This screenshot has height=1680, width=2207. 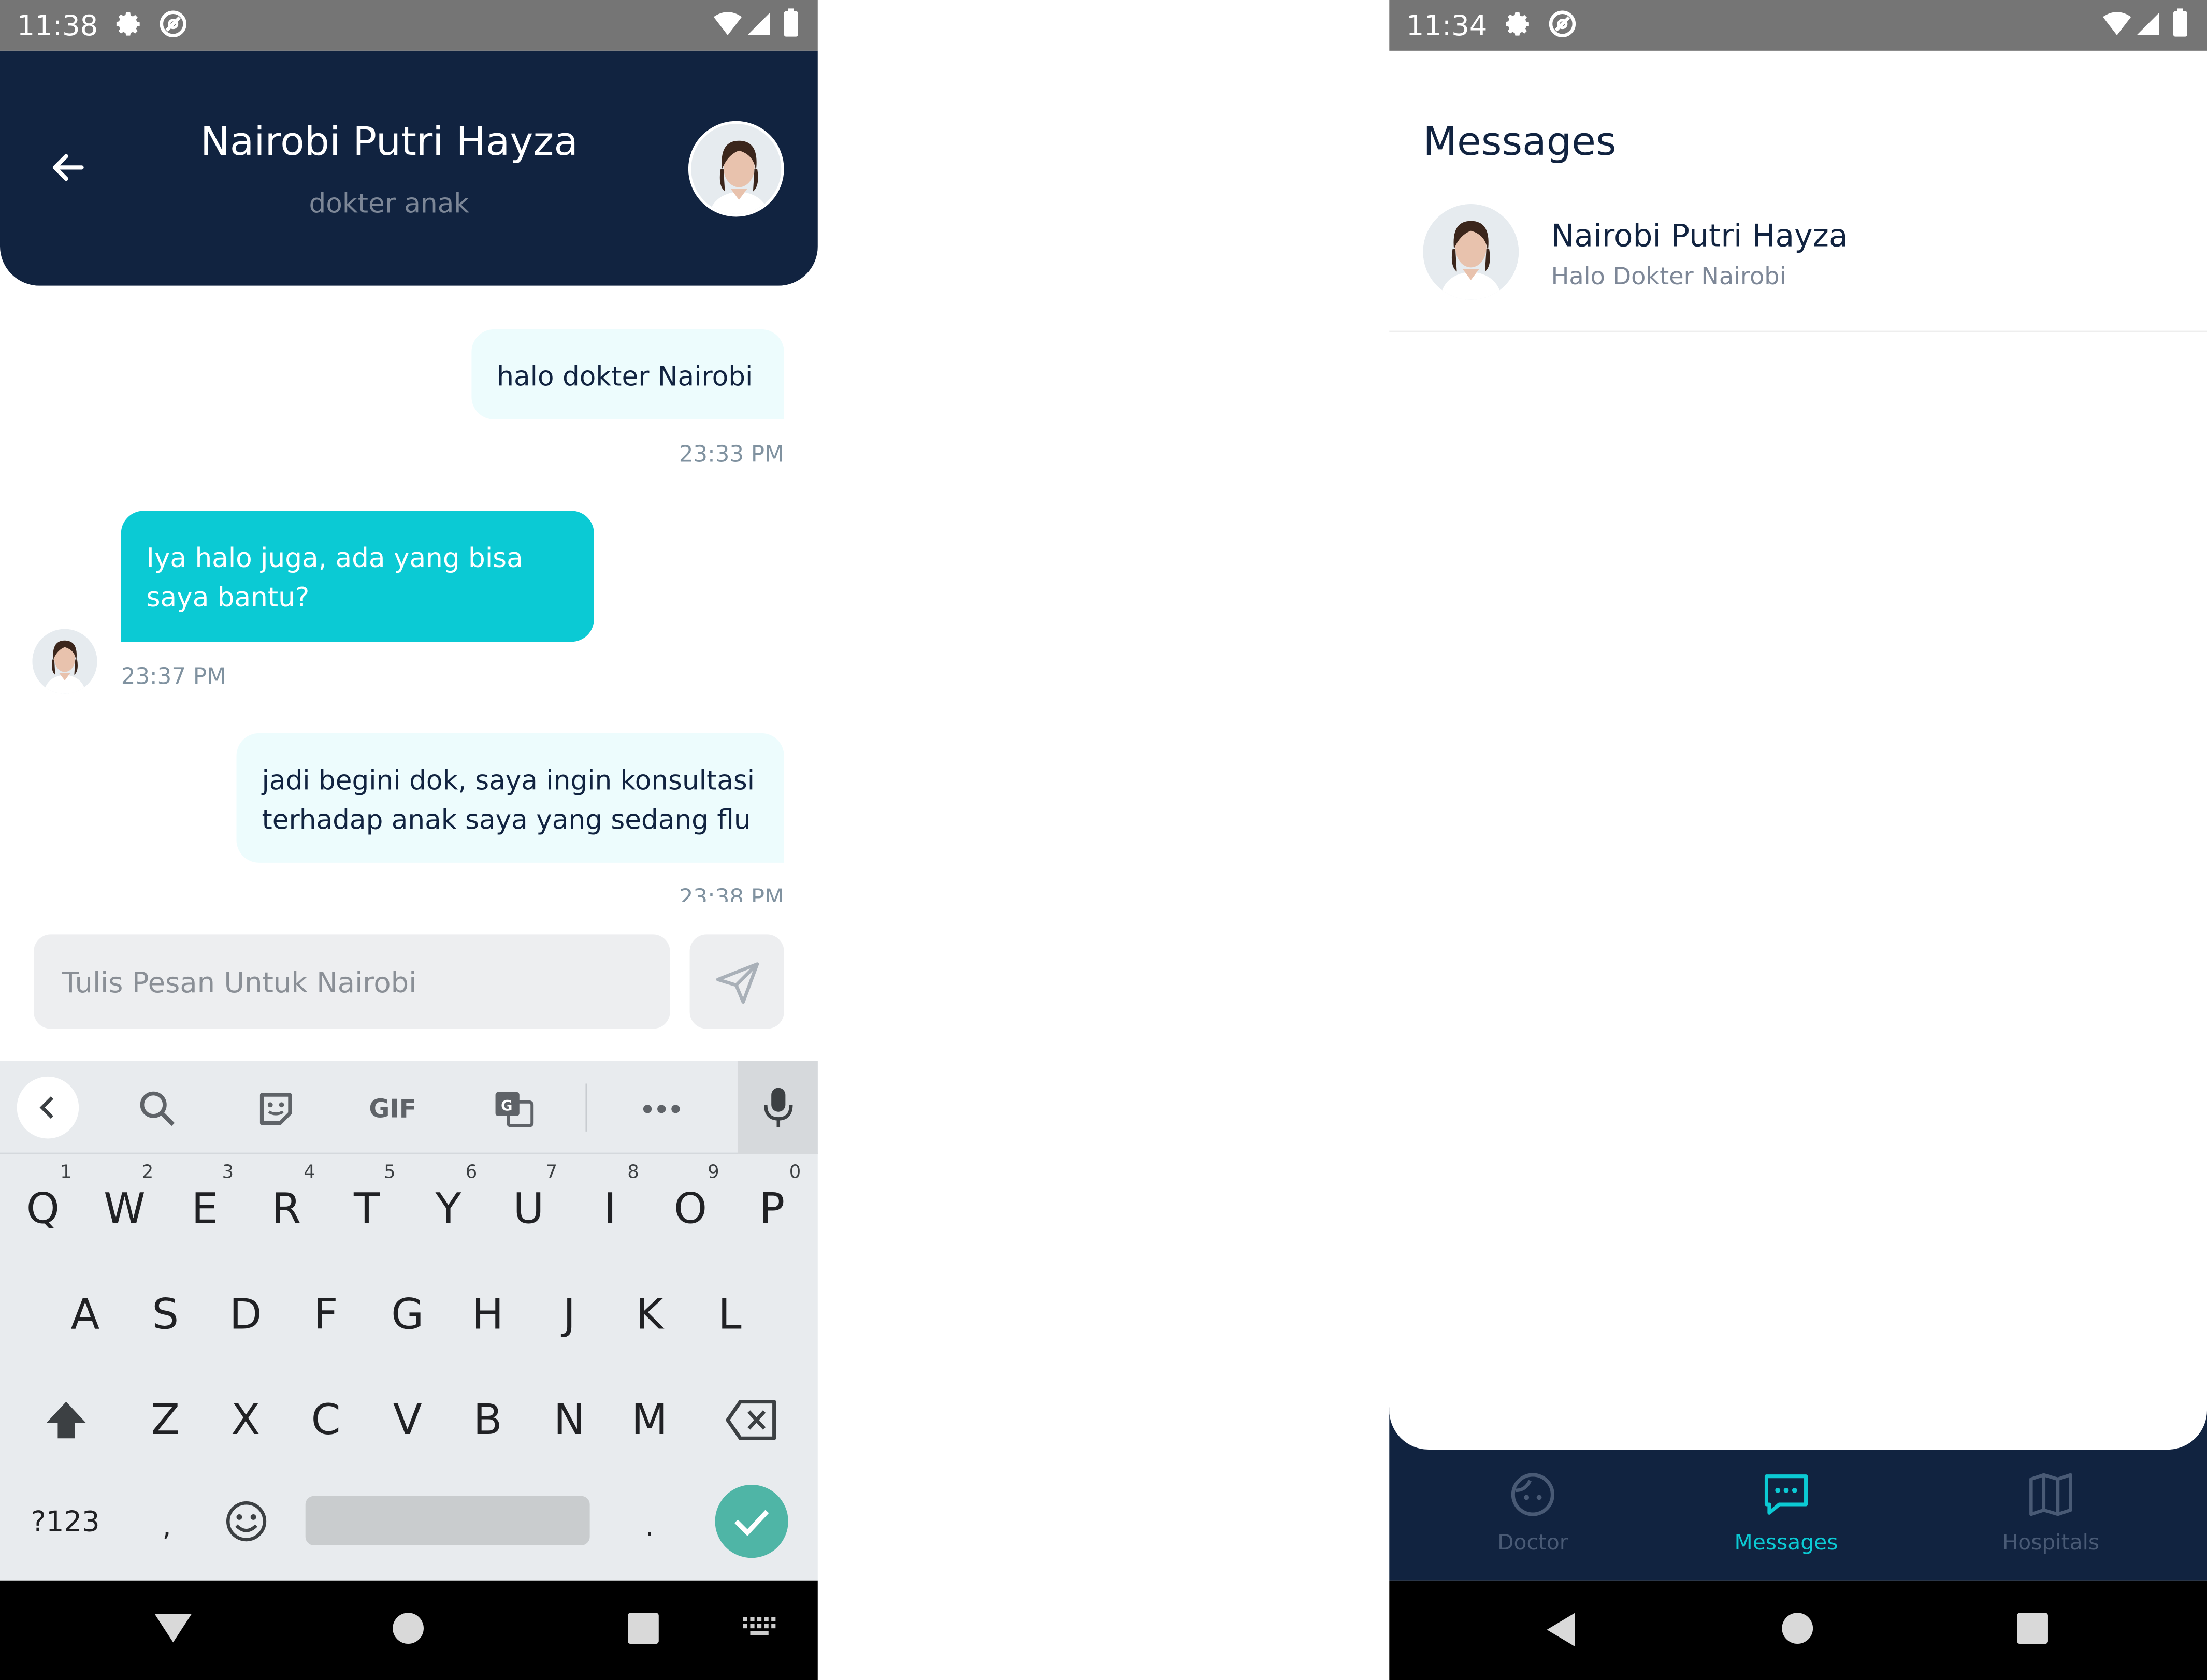 I want to click on send-icon, so click(x=736, y=982).